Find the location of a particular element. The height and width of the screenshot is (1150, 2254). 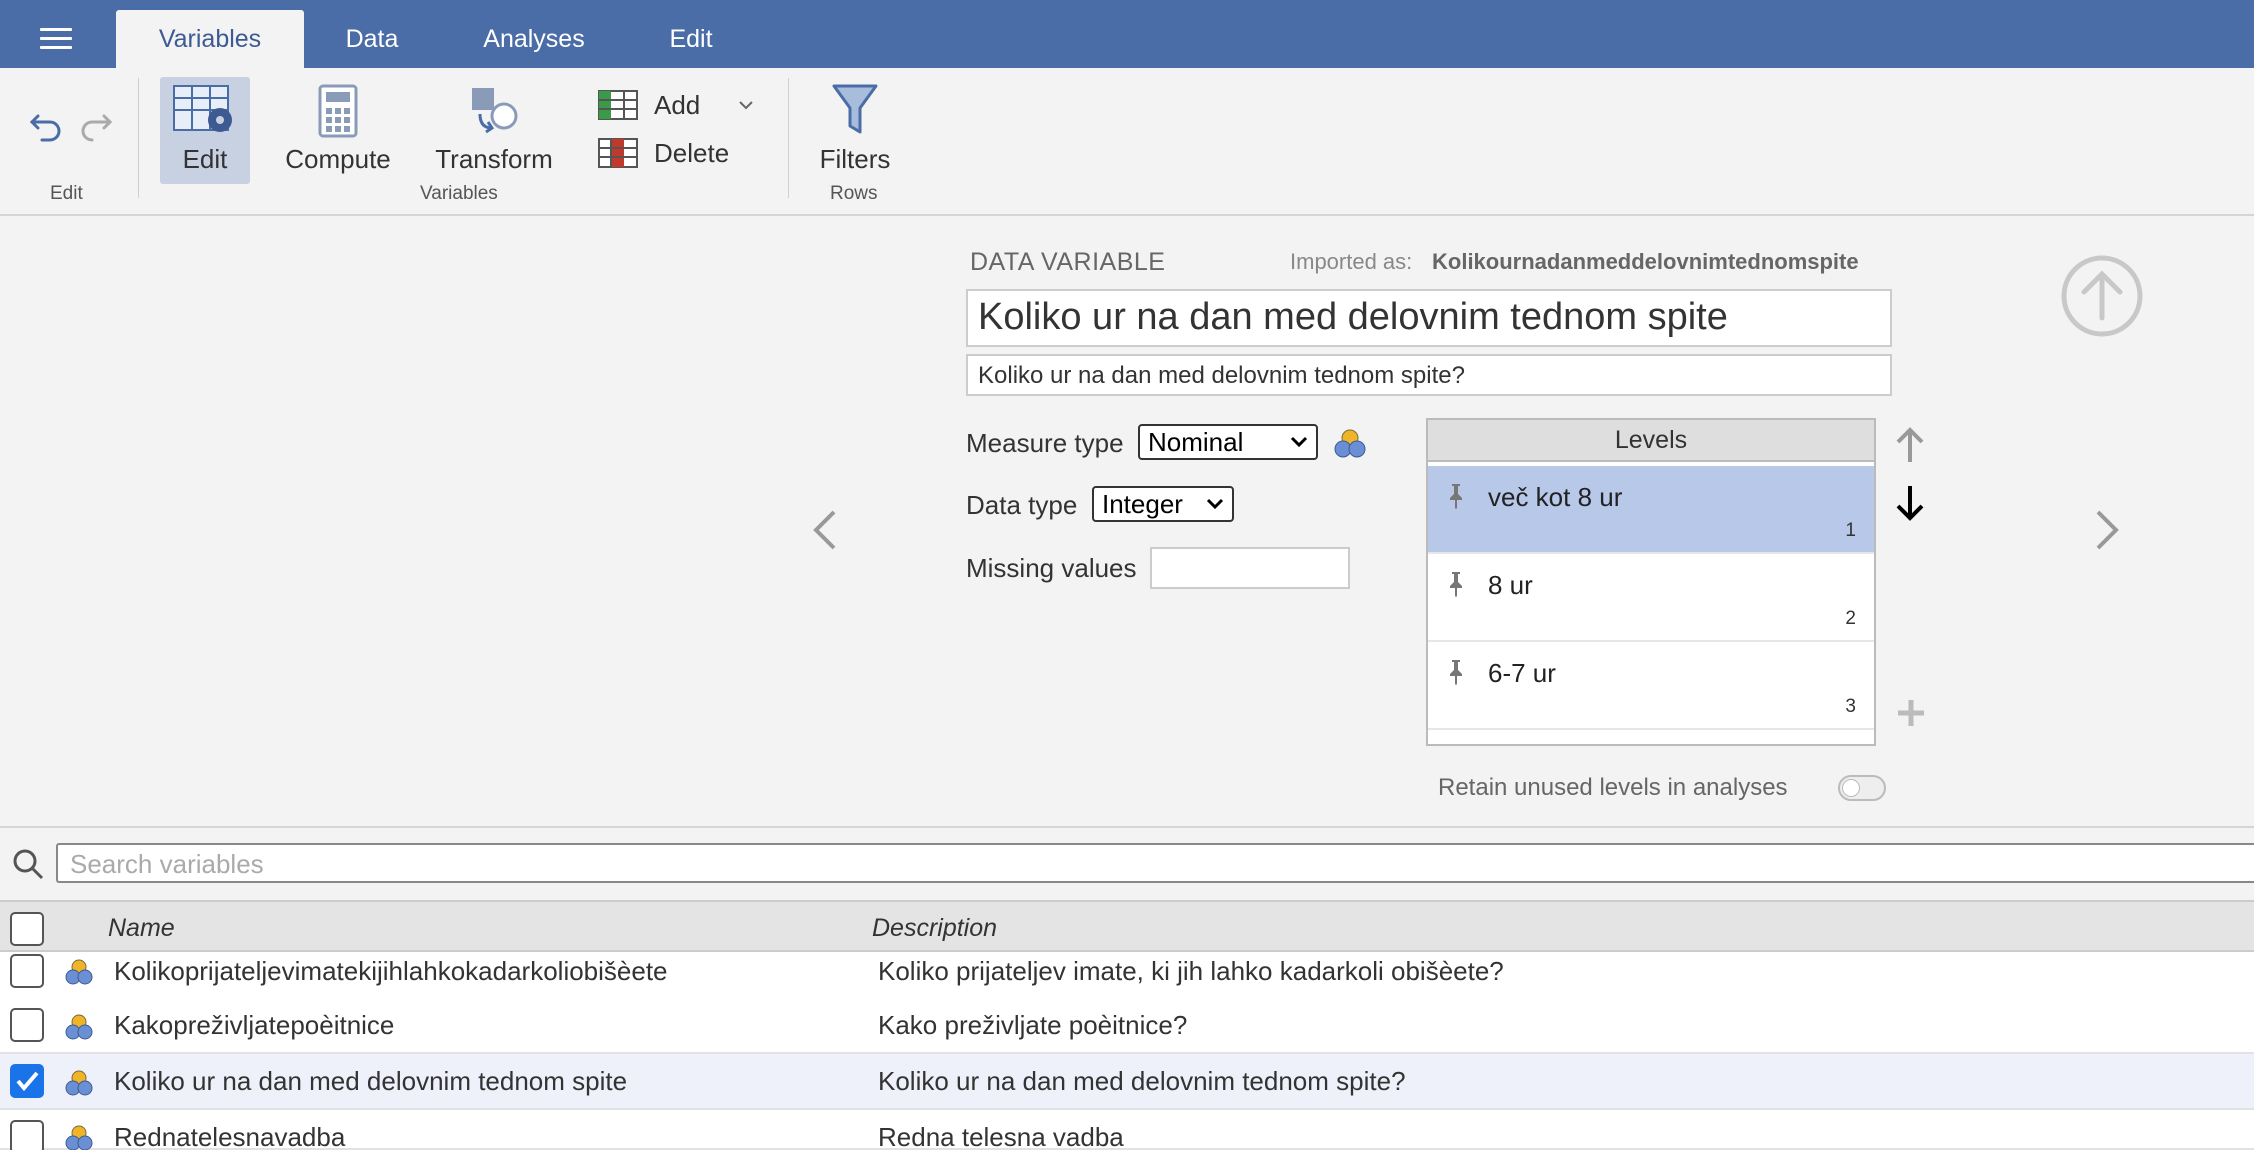

tab-edit: Edit is located at coordinates (691, 39).